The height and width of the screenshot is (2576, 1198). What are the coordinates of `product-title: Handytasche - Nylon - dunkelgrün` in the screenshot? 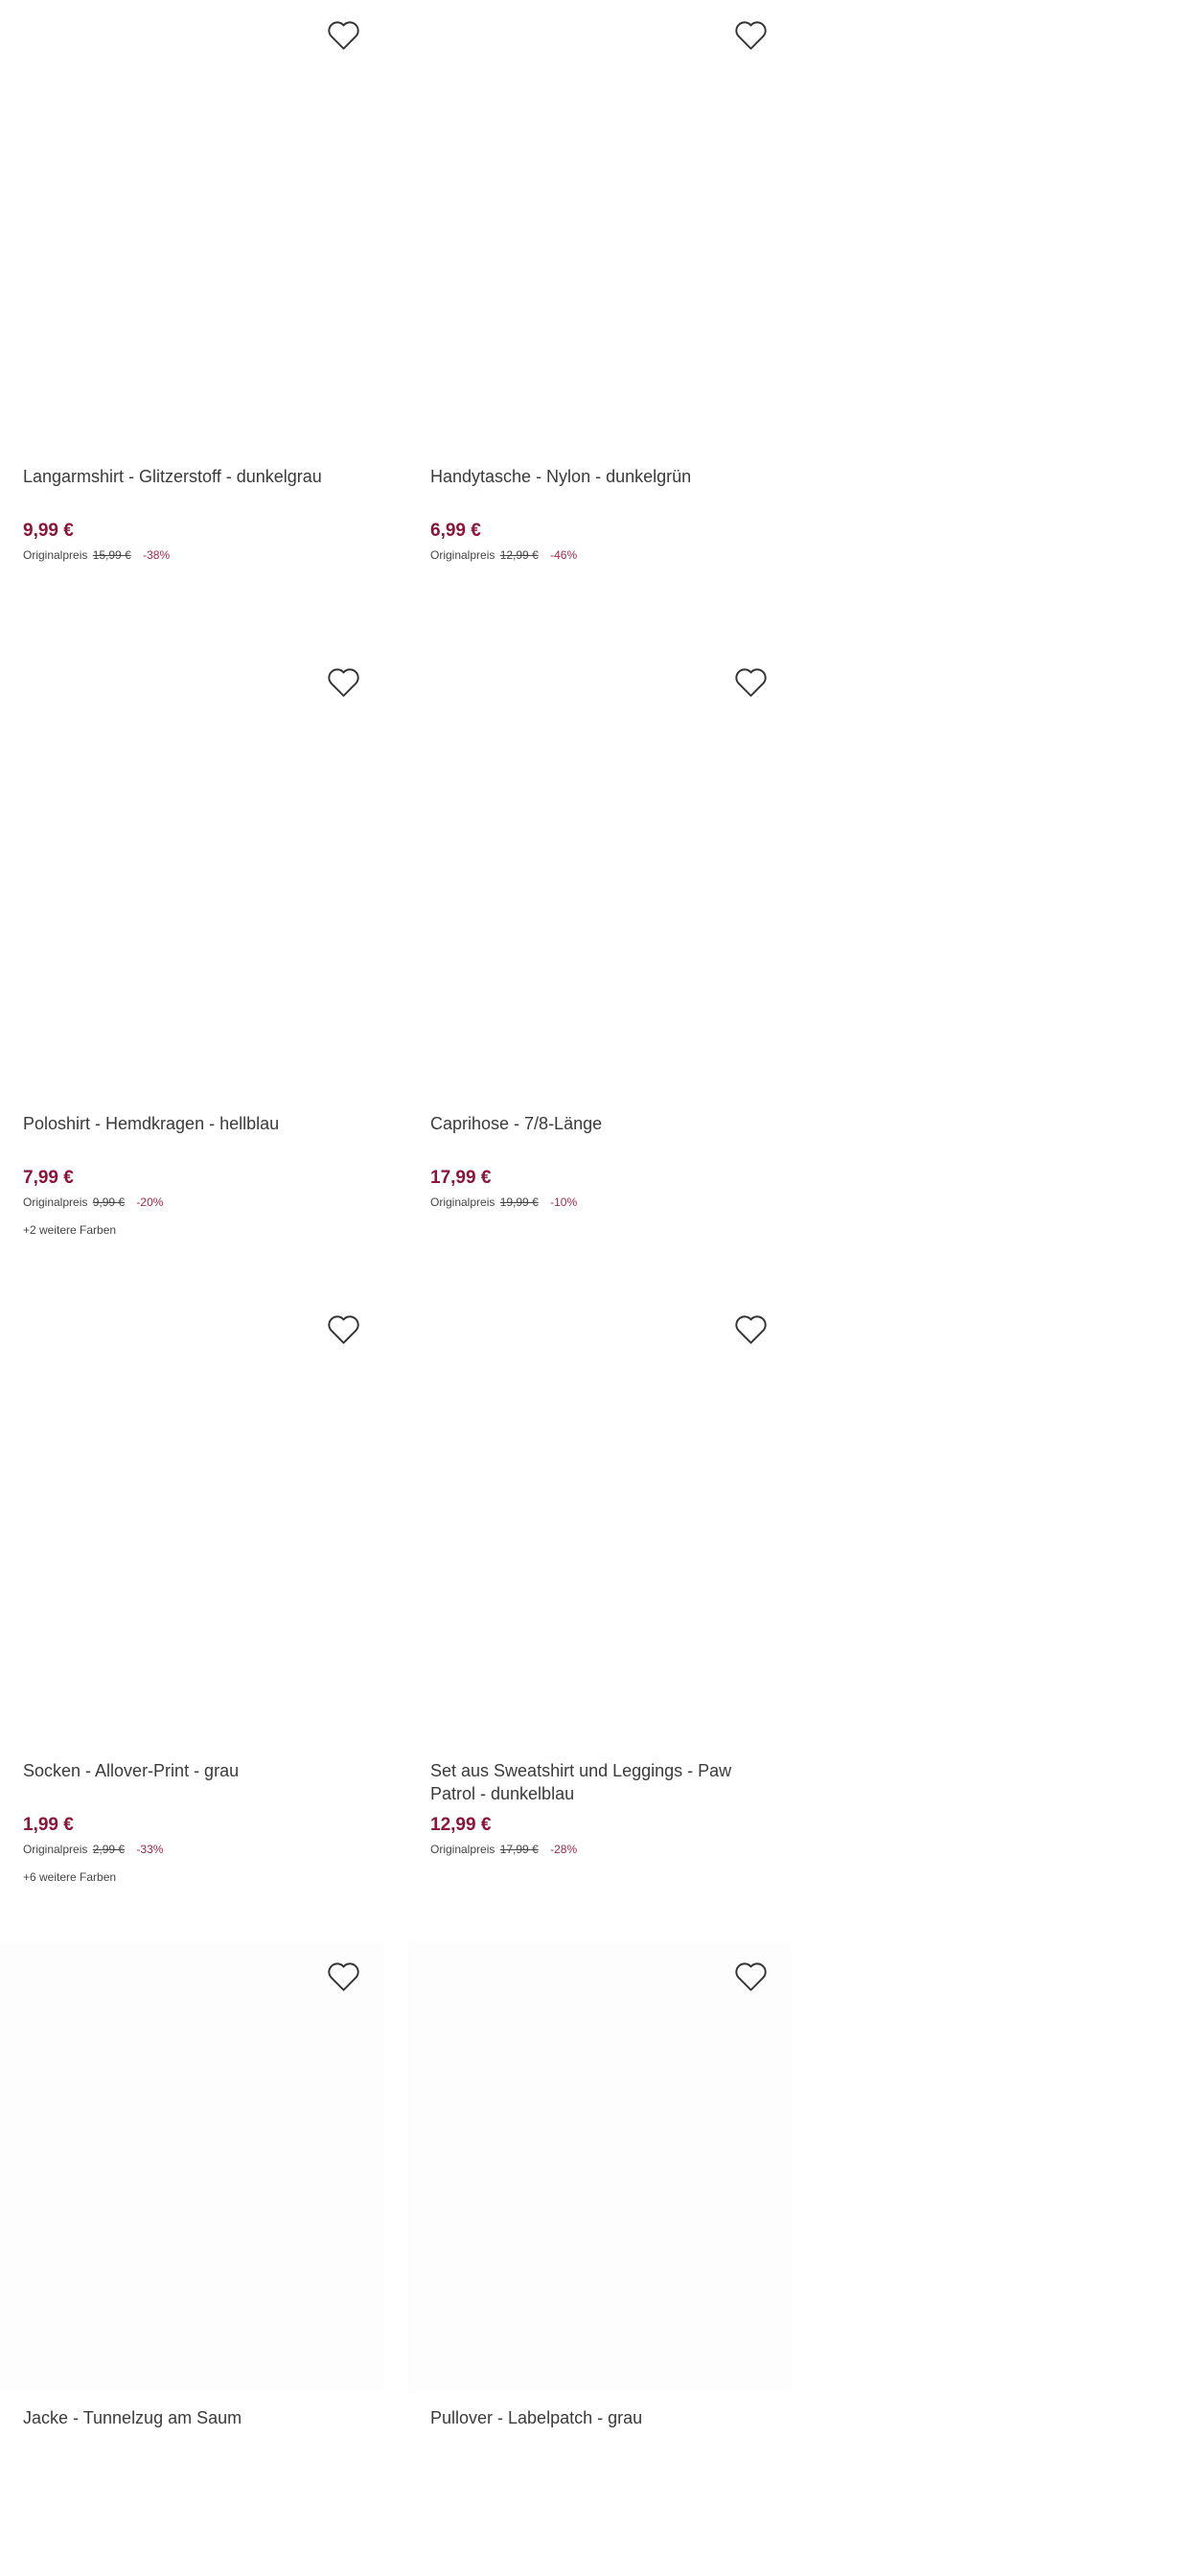 It's located at (603, 477).